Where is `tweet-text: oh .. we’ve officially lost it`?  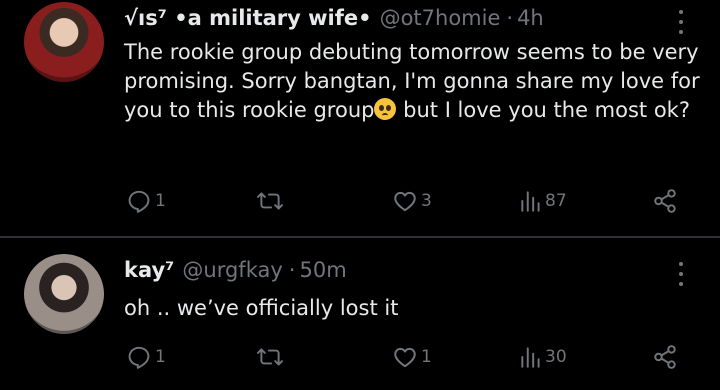
tweet-text: oh .. we’ve officially lost it is located at coordinates (261, 308).